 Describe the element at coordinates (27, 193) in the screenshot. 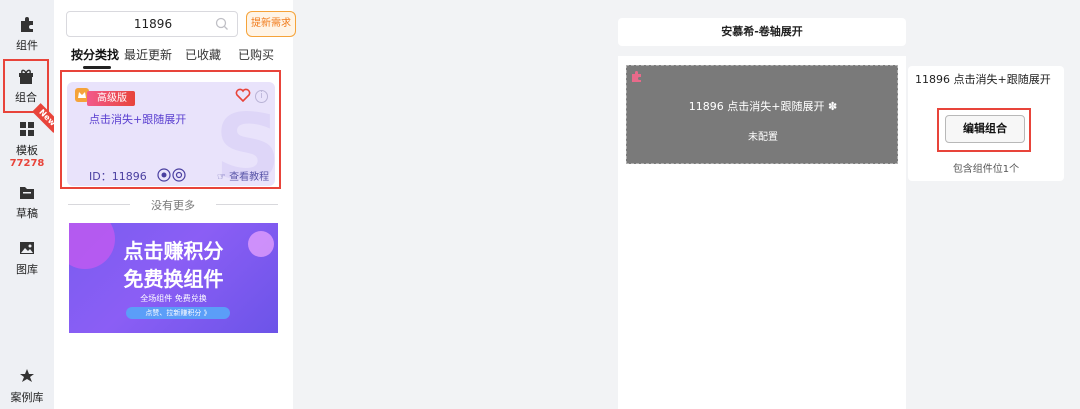

I see `folder-icon` at that location.